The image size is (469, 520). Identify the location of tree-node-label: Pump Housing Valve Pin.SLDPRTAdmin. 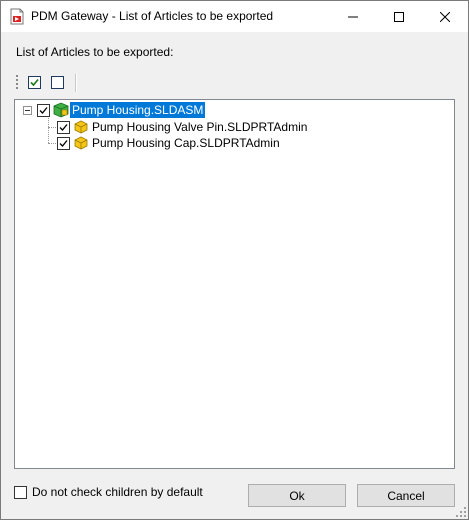
(199, 127).